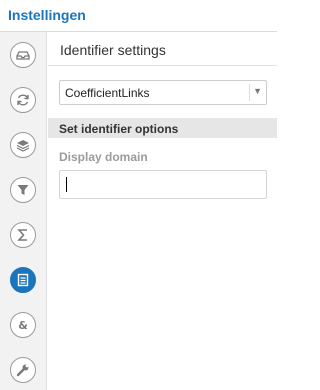  I want to click on identifier-select: CoefficientLinks ▼, so click(163, 92).